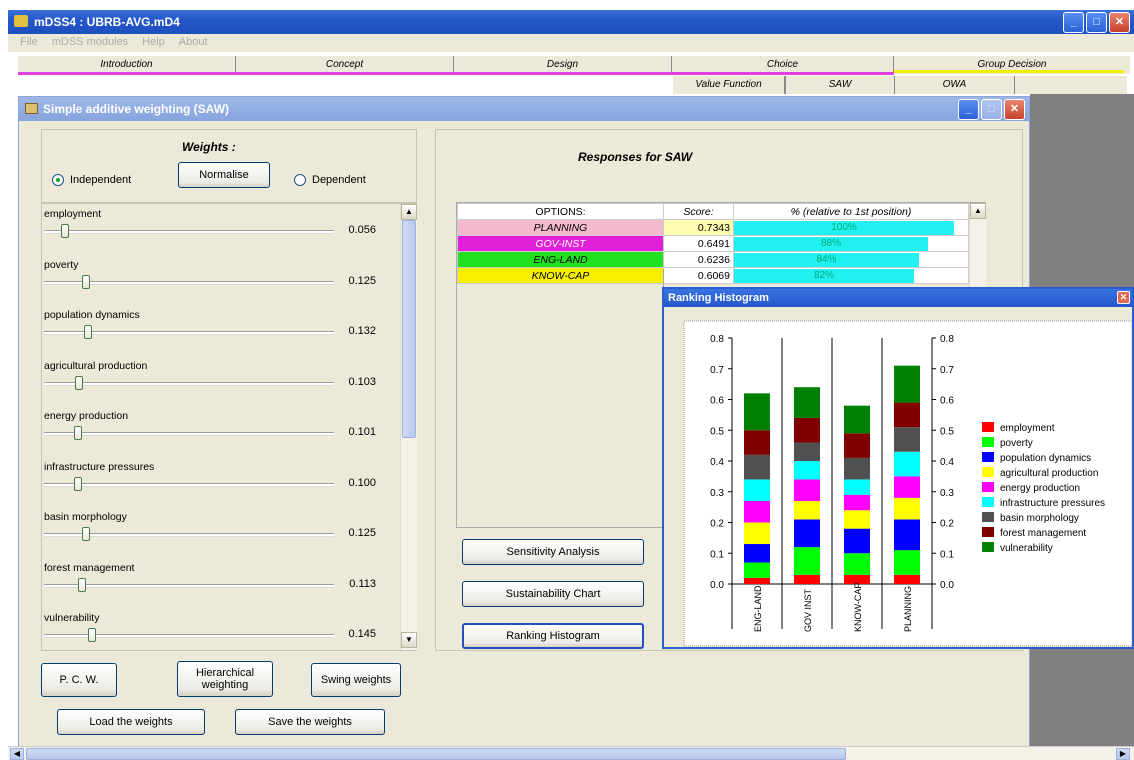 This screenshot has width=1134, height=760. What do you see at coordinates (136, 109) in the screenshot?
I see `saw-title: Simple additive weighting (SAW)` at bounding box center [136, 109].